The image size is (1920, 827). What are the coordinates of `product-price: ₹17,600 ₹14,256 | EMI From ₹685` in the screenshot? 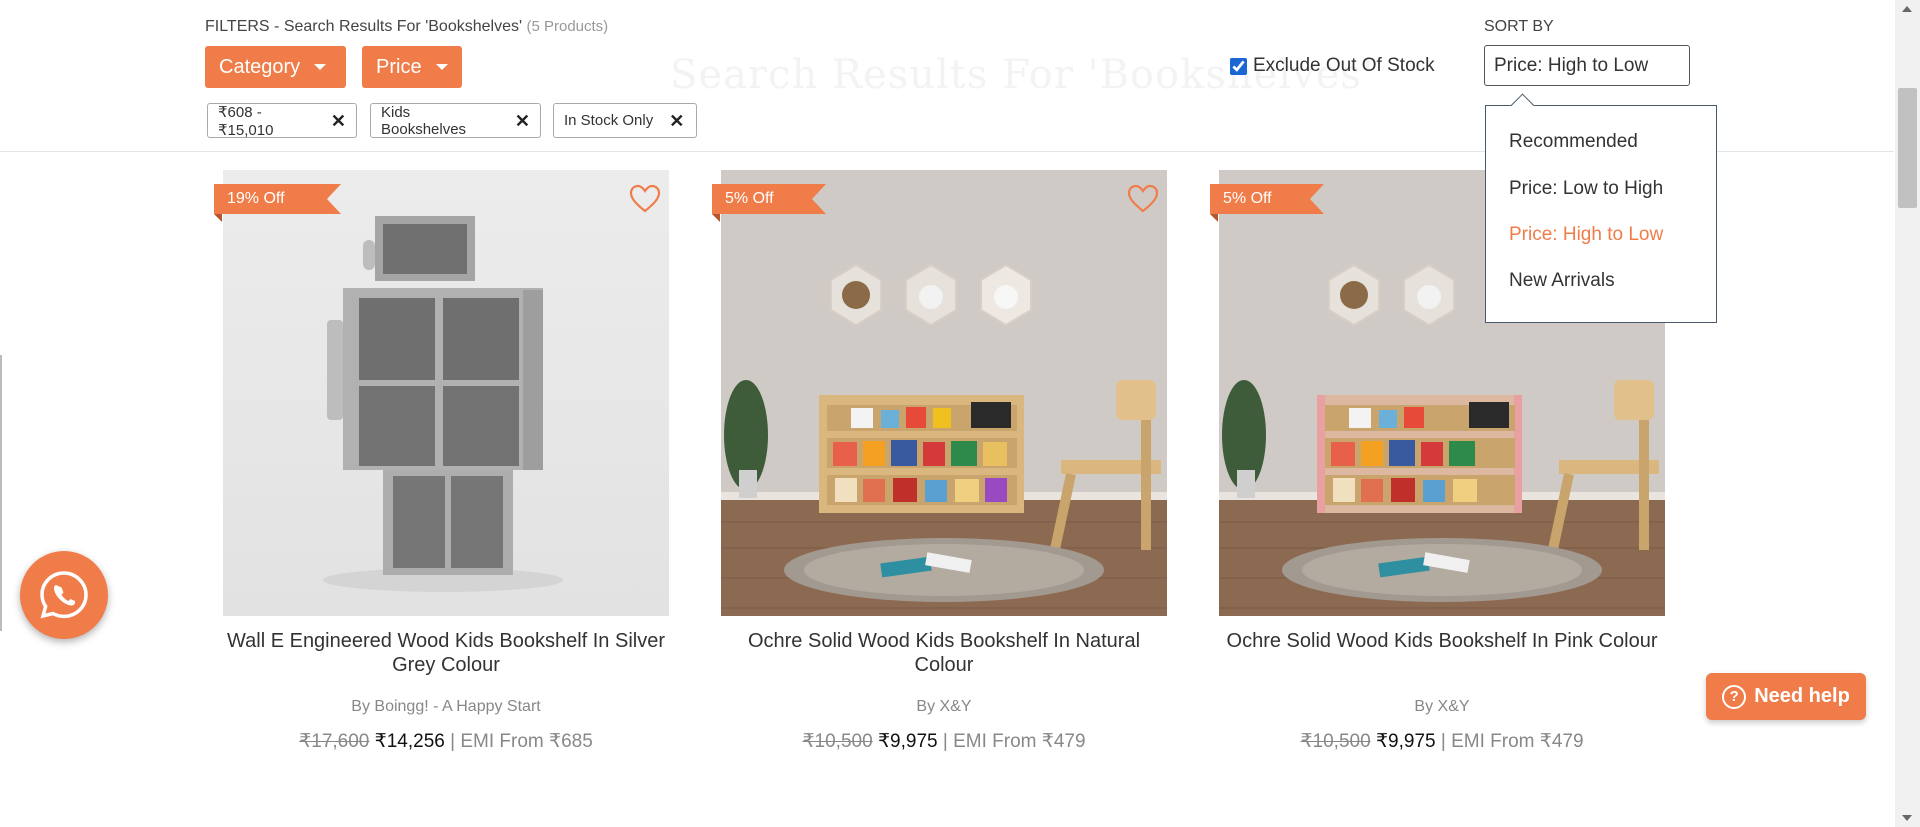 It's located at (446, 741).